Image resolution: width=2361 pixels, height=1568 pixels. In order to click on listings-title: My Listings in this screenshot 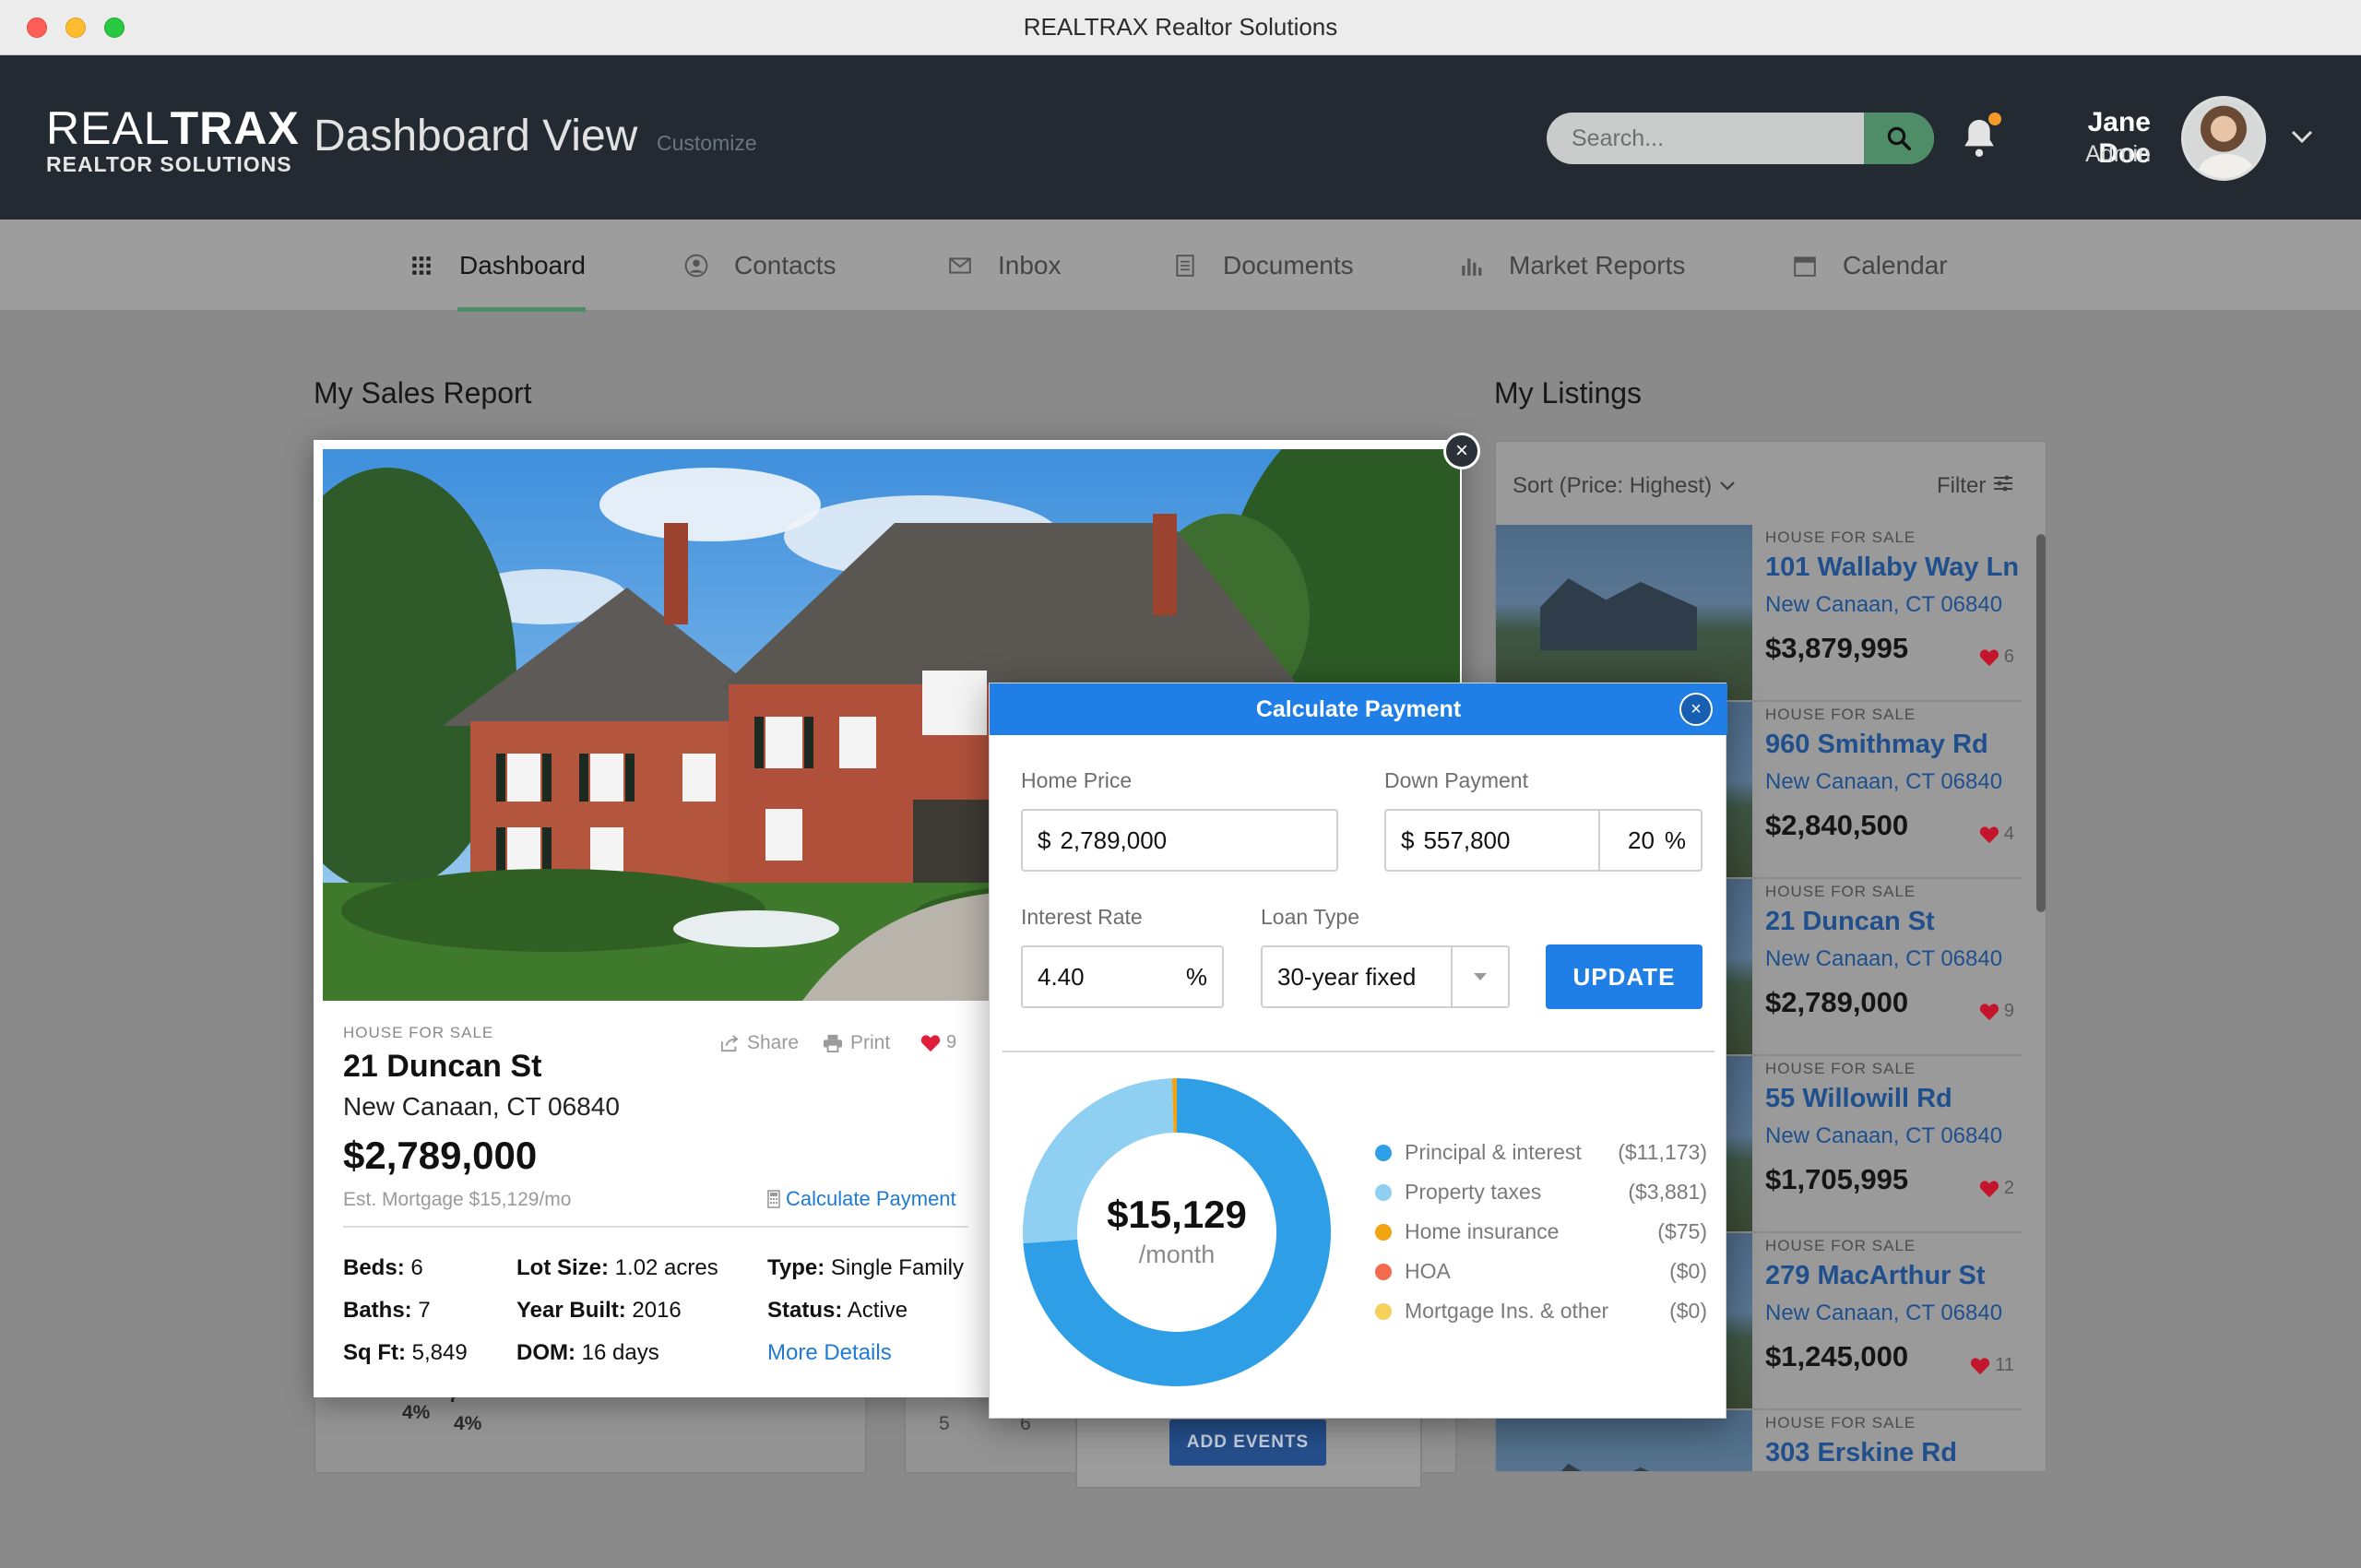, I will do `click(1568, 393)`.